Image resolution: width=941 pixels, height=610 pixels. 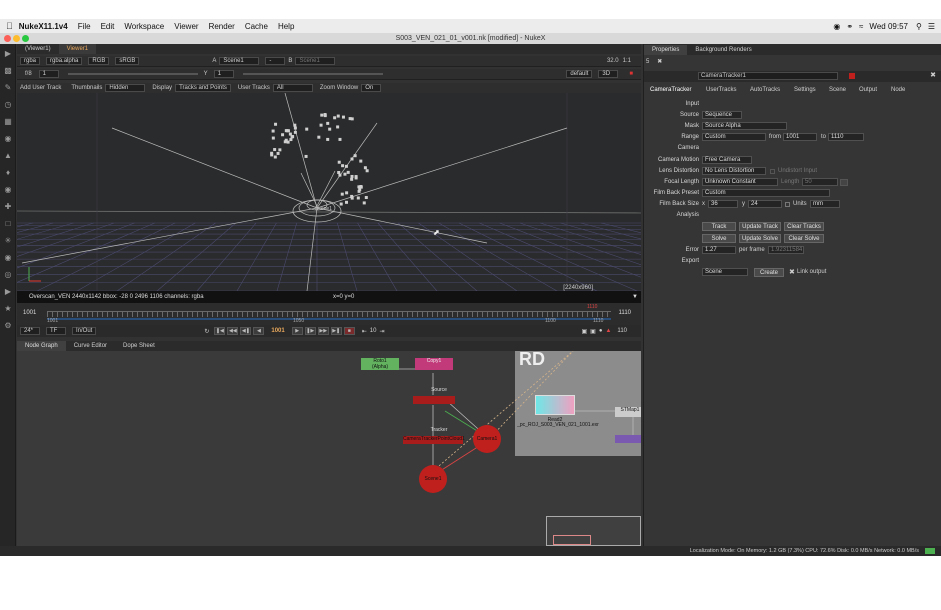 I want to click on gain-slider, so click(x=132, y=74).